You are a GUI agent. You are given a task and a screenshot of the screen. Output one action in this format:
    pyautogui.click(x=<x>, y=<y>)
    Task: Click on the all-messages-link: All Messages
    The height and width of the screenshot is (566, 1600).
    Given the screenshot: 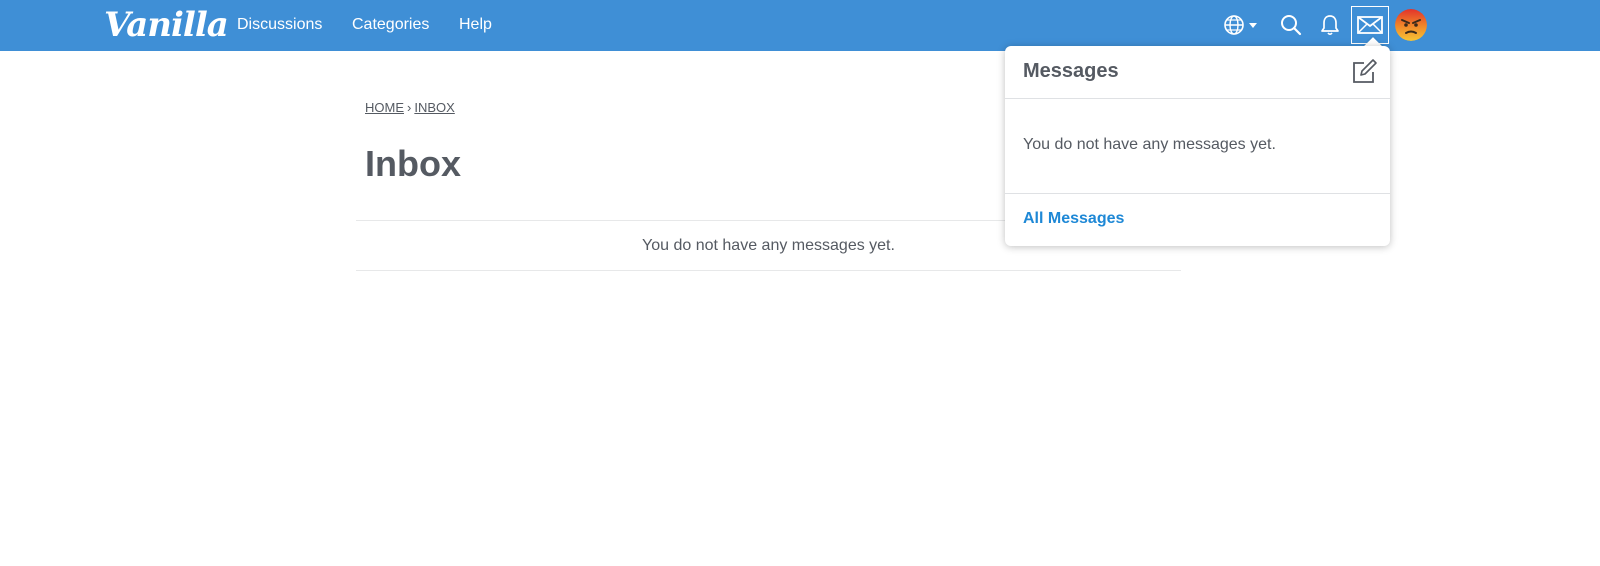 What is the action you would take?
    pyautogui.click(x=1073, y=219)
    